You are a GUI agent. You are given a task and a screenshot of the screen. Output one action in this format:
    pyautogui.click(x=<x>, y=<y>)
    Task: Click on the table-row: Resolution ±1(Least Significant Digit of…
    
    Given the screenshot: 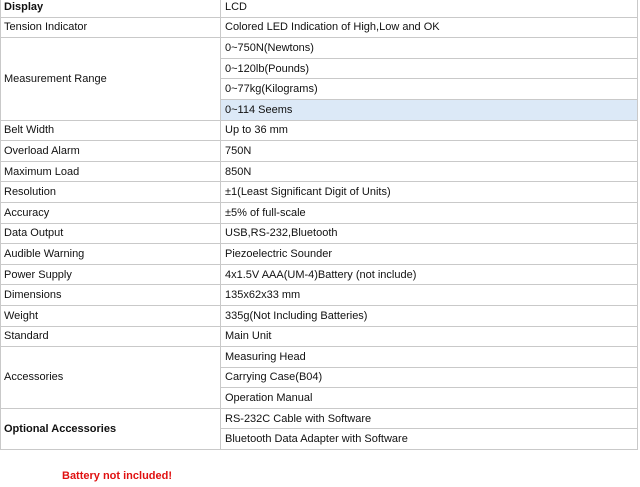 What is the action you would take?
    pyautogui.click(x=319, y=192)
    